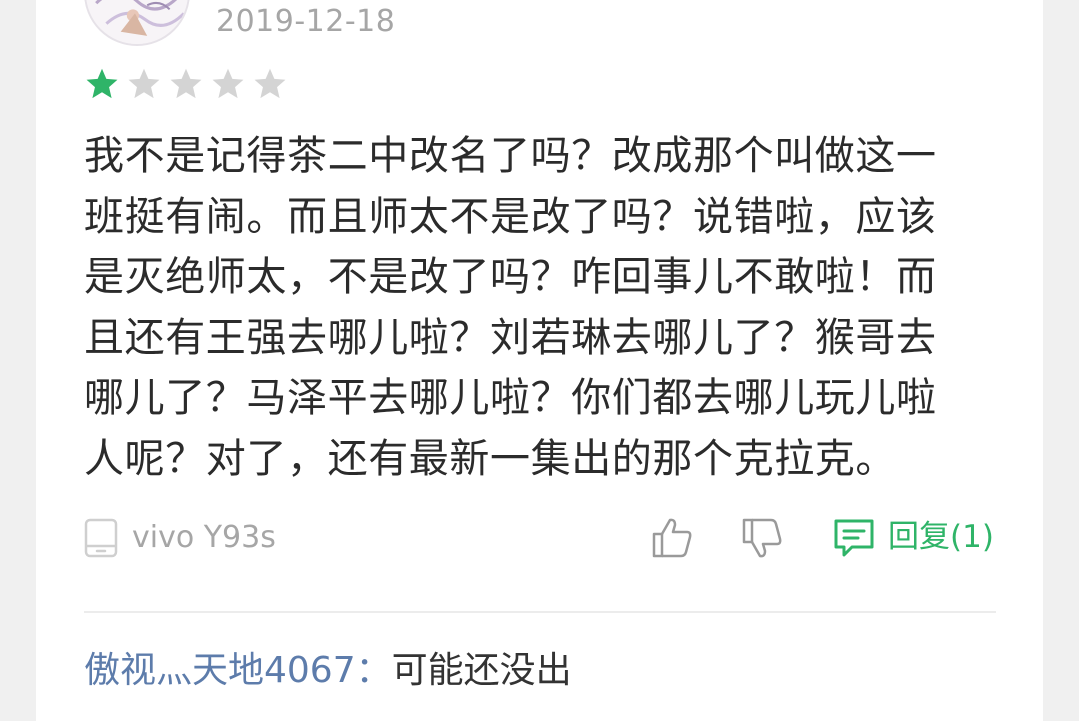 The image size is (1079, 721). What do you see at coordinates (941, 537) in the screenshot?
I see `reply-count-label: 回复(1)` at bounding box center [941, 537].